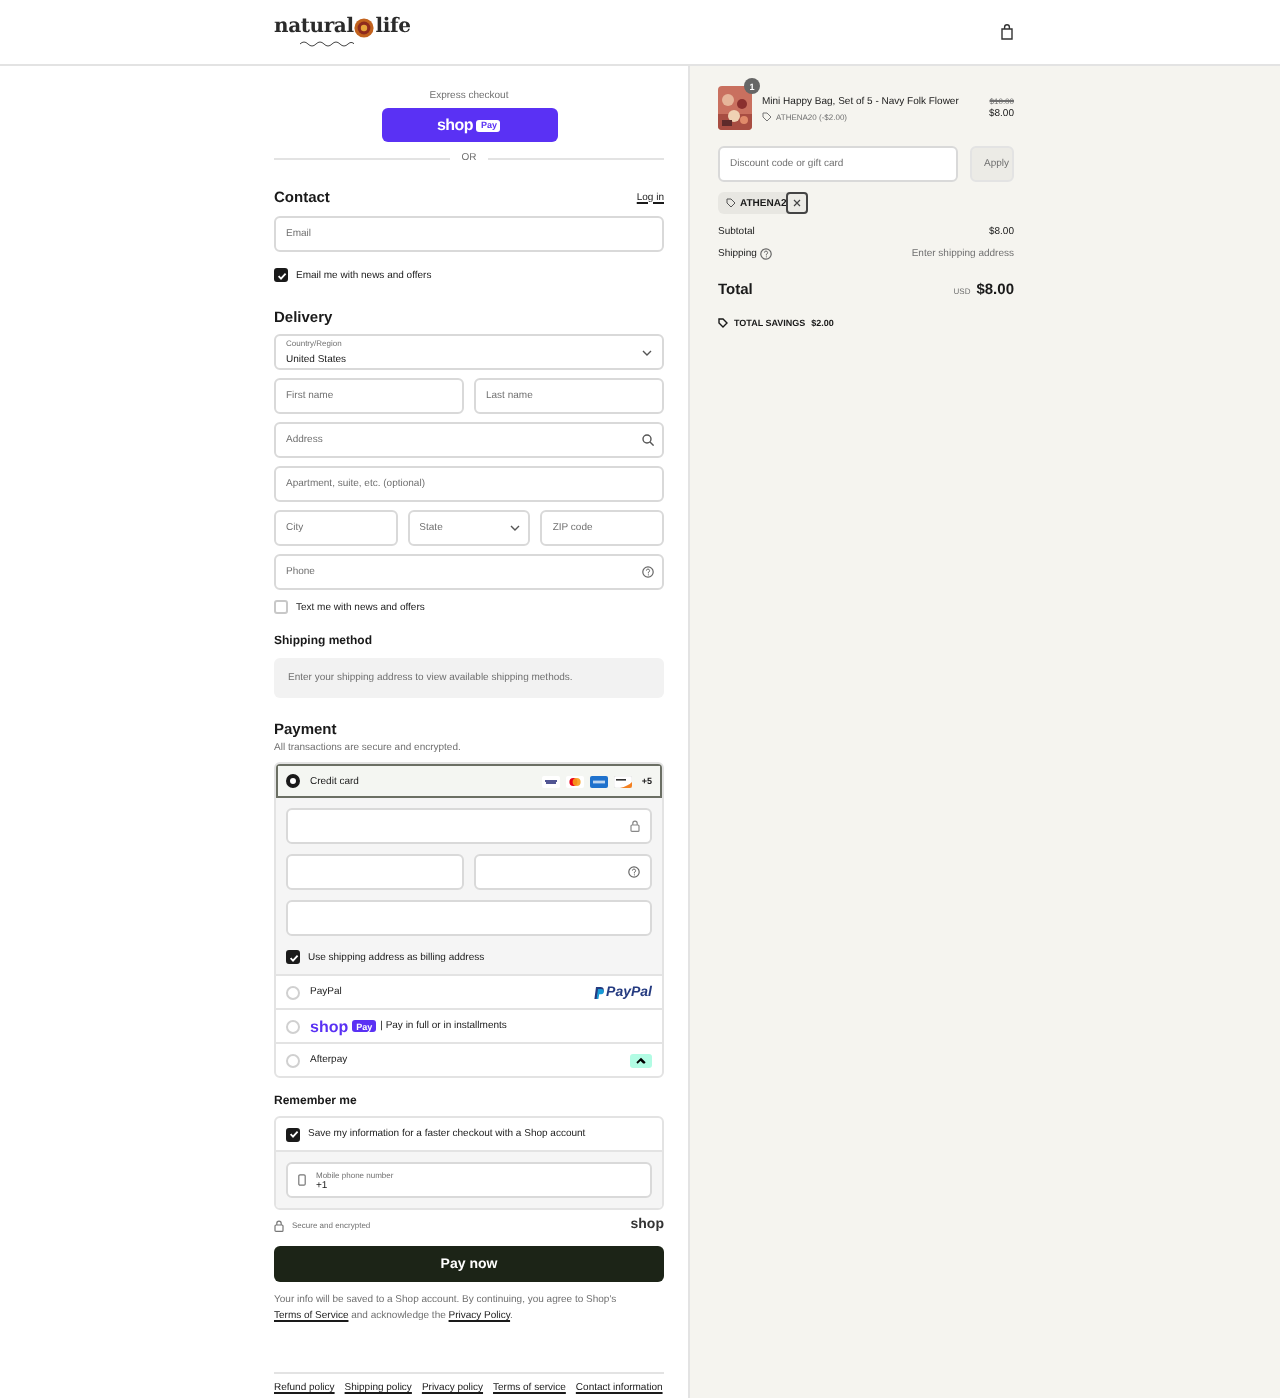 Image resolution: width=1280 pixels, height=1398 pixels. I want to click on remove-button, so click(797, 203).